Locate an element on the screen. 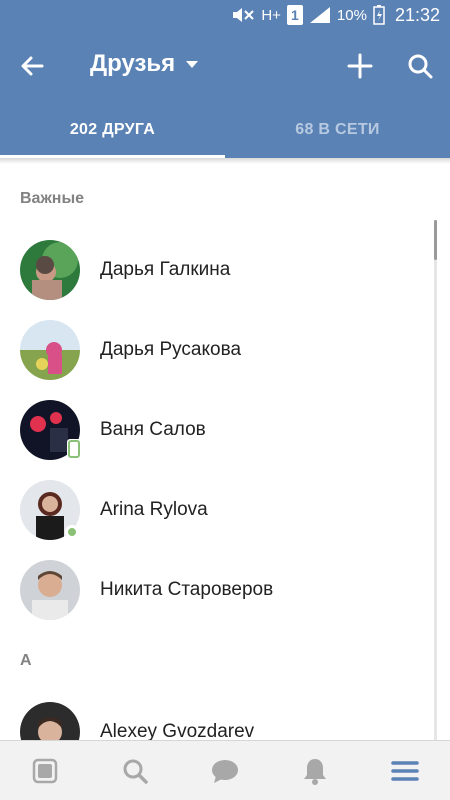 This screenshot has height=800, width=450. network-type: H+ is located at coordinates (271, 15).